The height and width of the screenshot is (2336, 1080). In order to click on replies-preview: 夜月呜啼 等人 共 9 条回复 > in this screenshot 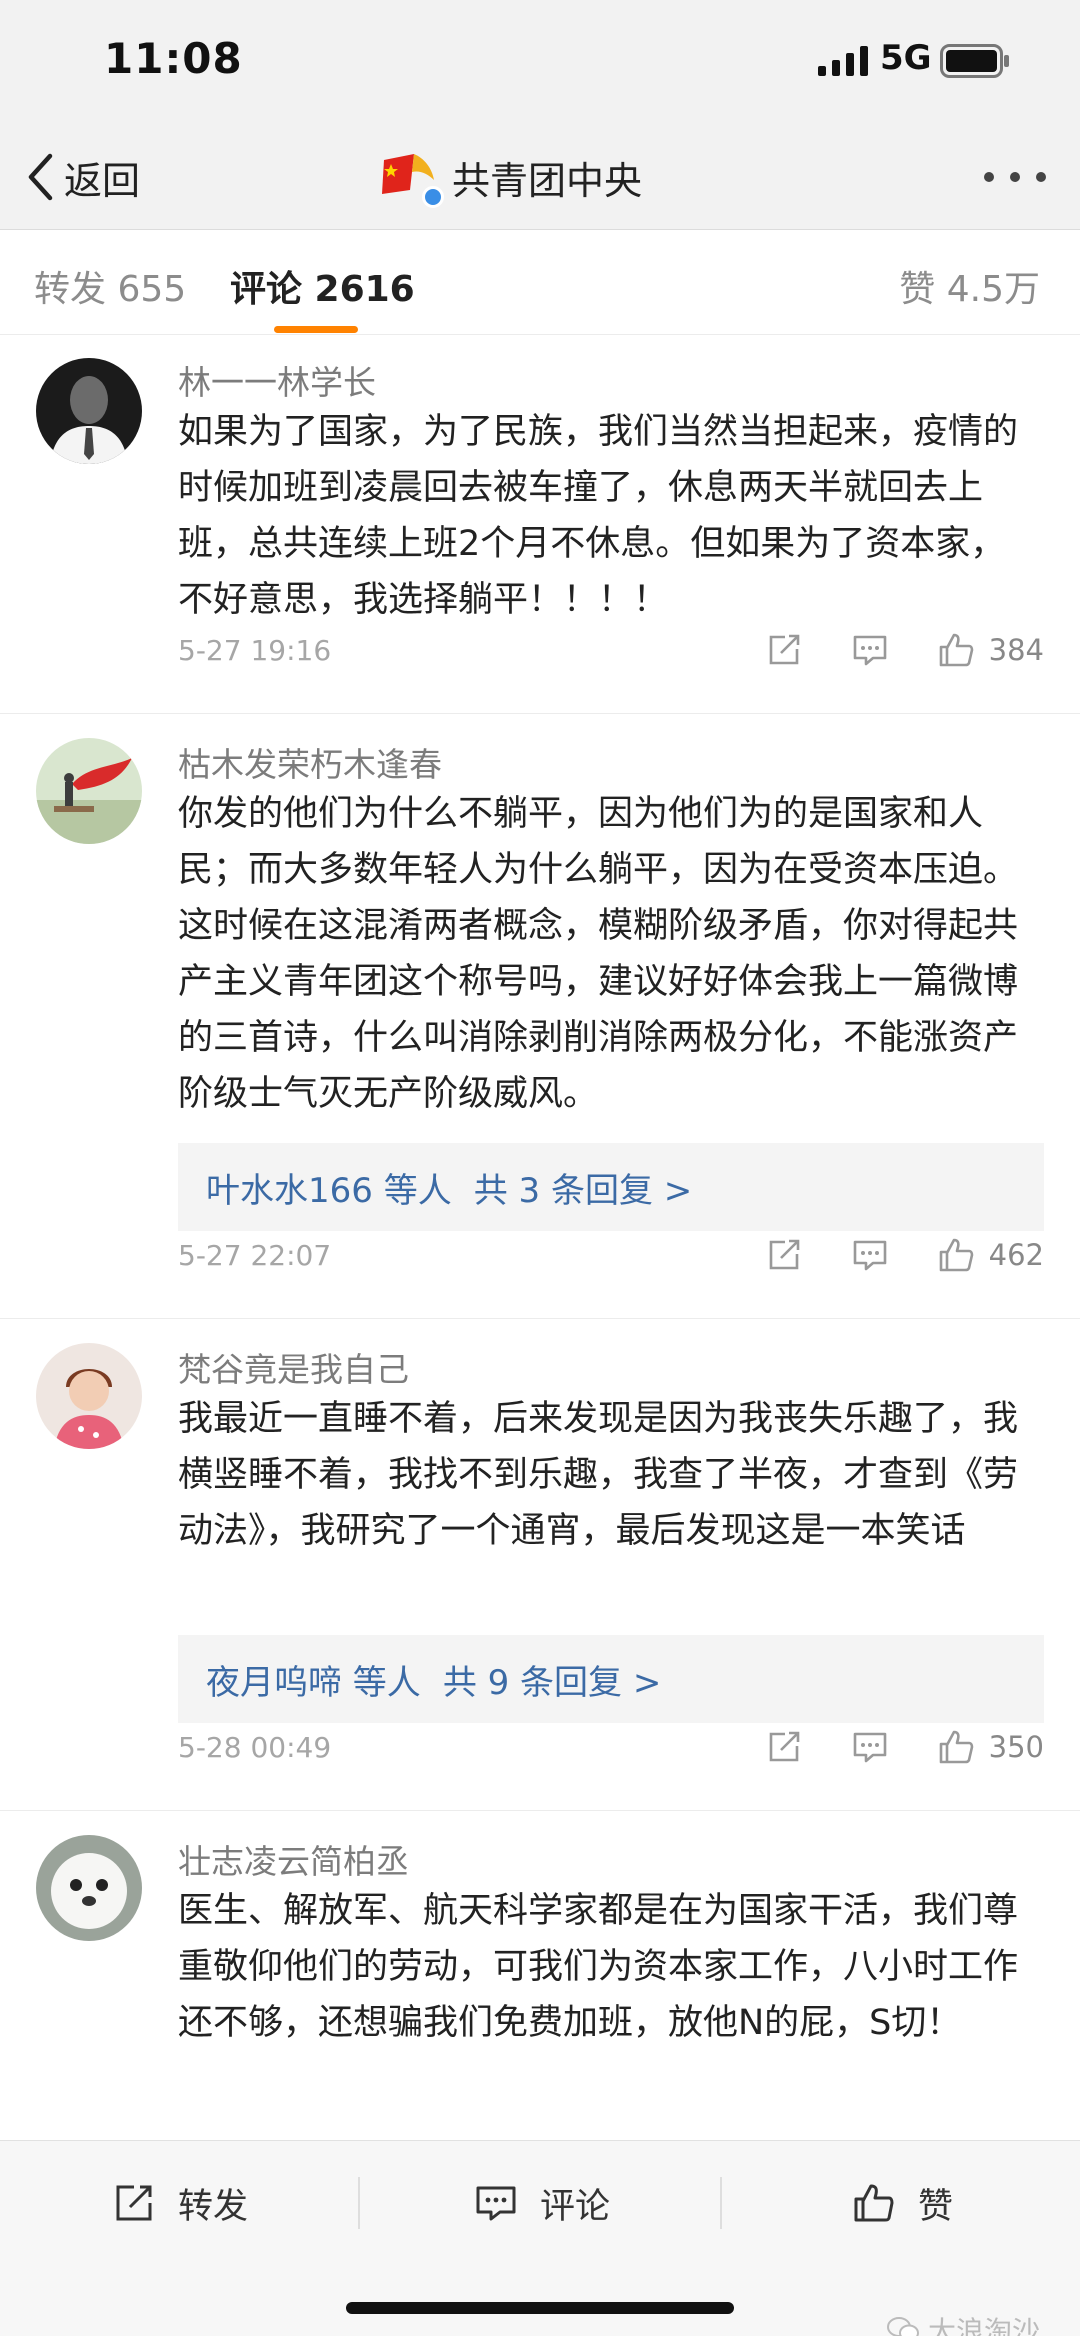, I will do `click(611, 1679)`.